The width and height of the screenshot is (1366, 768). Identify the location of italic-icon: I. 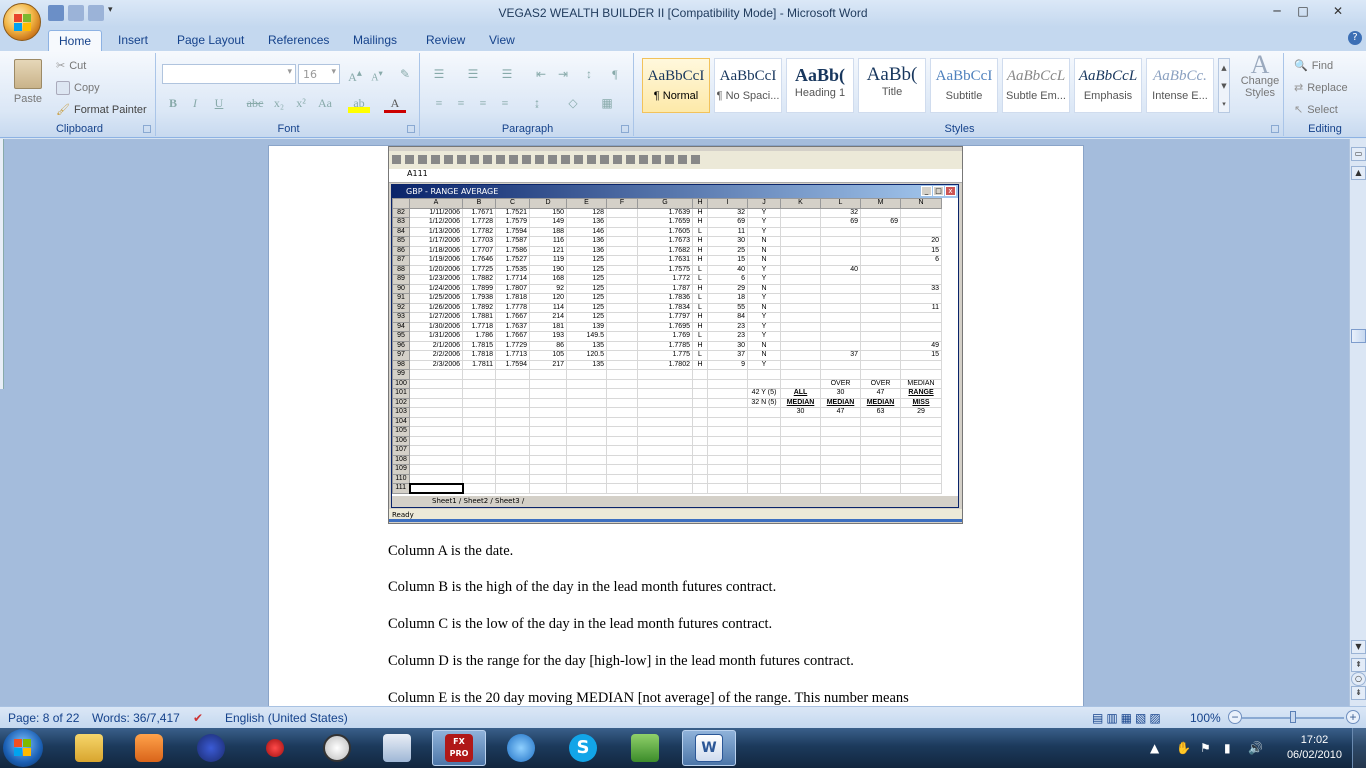
(195, 103).